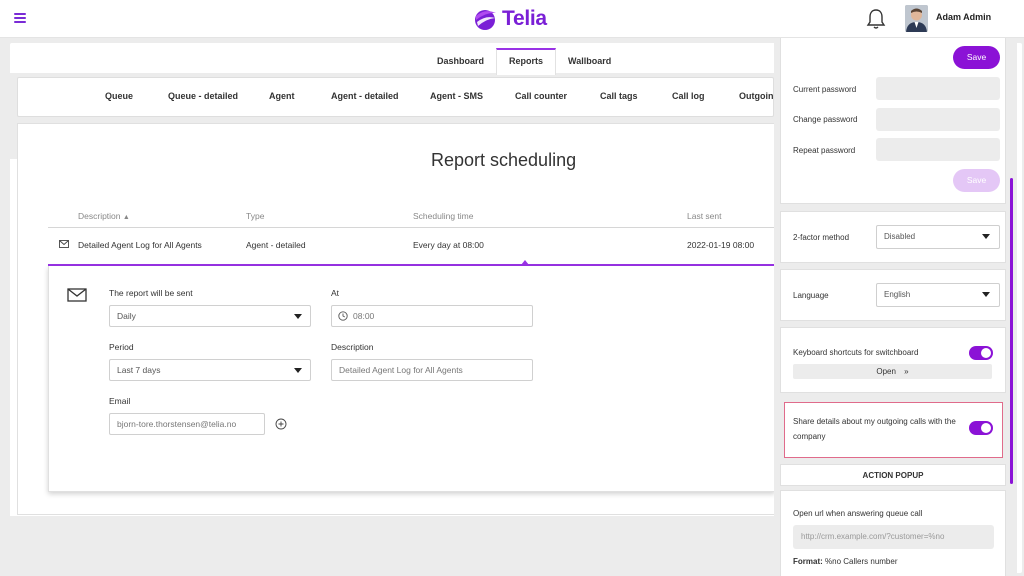  Describe the element at coordinates (938, 88) in the screenshot. I see `current-password-field` at that location.